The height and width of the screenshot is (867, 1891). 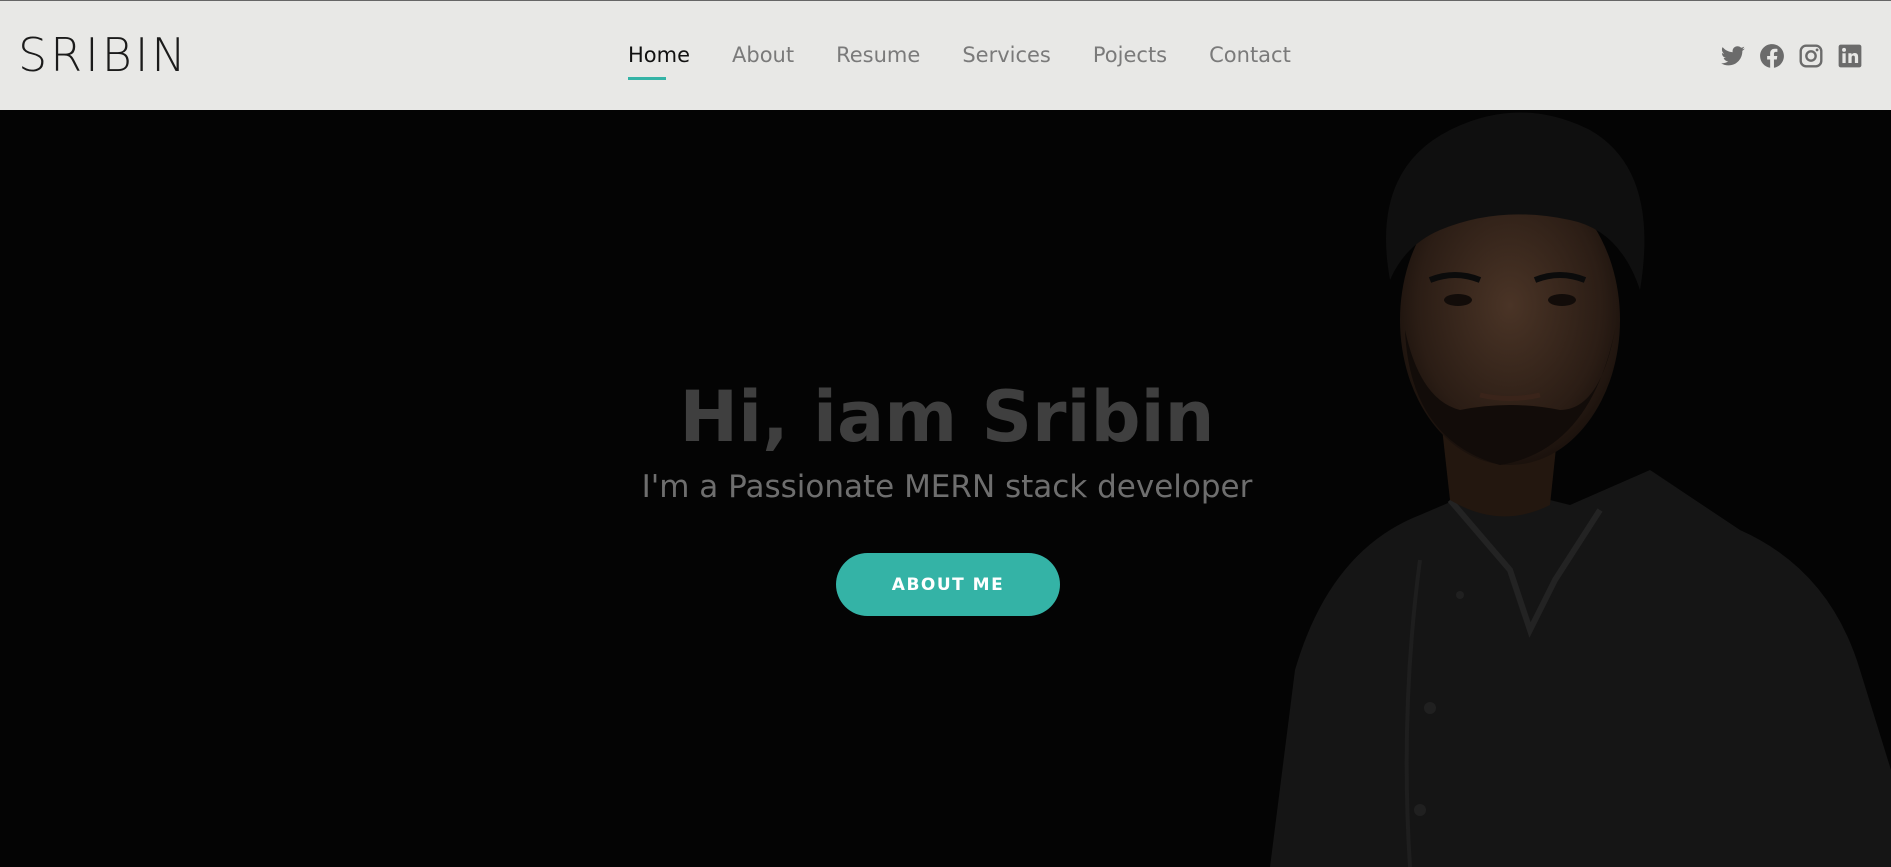 What do you see at coordinates (947, 417) in the screenshot?
I see `hero-title: Hi, iam Sribin` at bounding box center [947, 417].